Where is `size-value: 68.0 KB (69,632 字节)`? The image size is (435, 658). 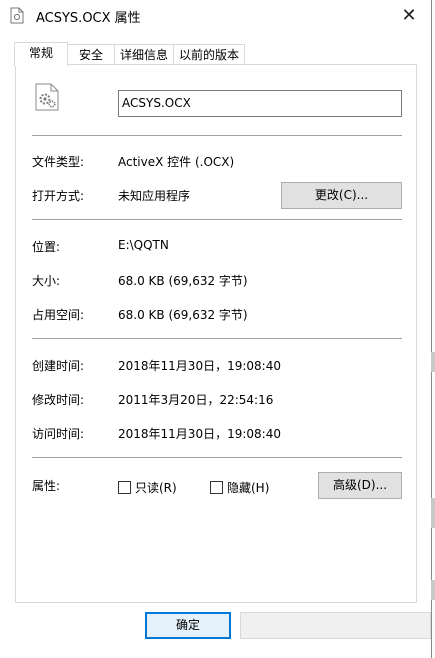
size-value: 68.0 KB (69,632 字节) is located at coordinates (183, 281).